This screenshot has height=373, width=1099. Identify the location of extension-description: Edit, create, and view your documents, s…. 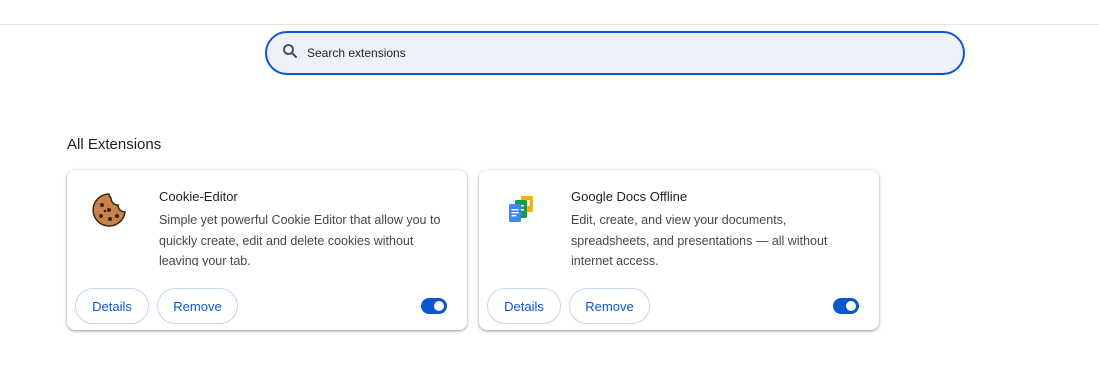
(699, 239).